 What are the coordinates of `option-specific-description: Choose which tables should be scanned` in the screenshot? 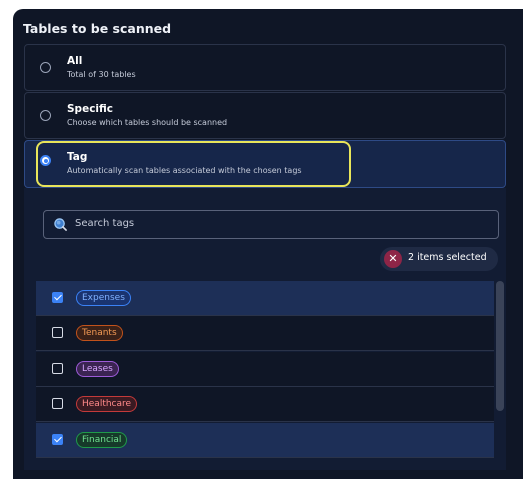 It's located at (147, 122).